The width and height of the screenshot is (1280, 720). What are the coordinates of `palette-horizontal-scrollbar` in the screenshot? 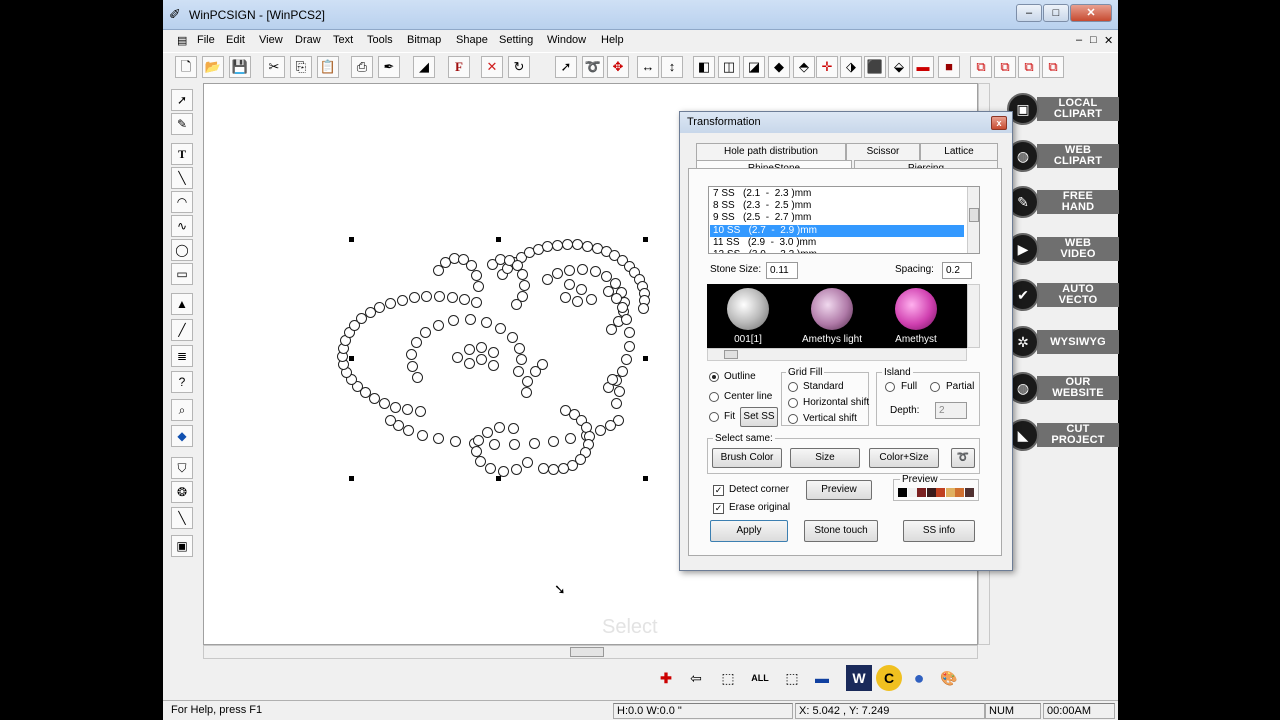 It's located at (837, 354).